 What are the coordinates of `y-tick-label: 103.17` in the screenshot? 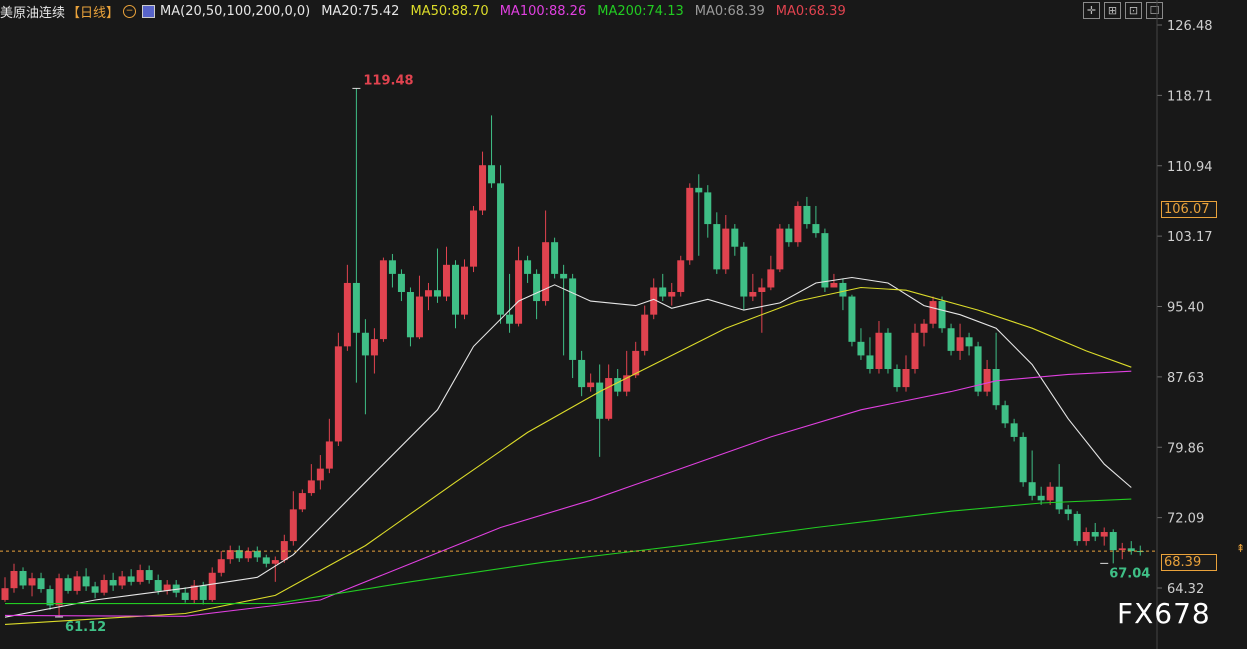 It's located at (1190, 237).